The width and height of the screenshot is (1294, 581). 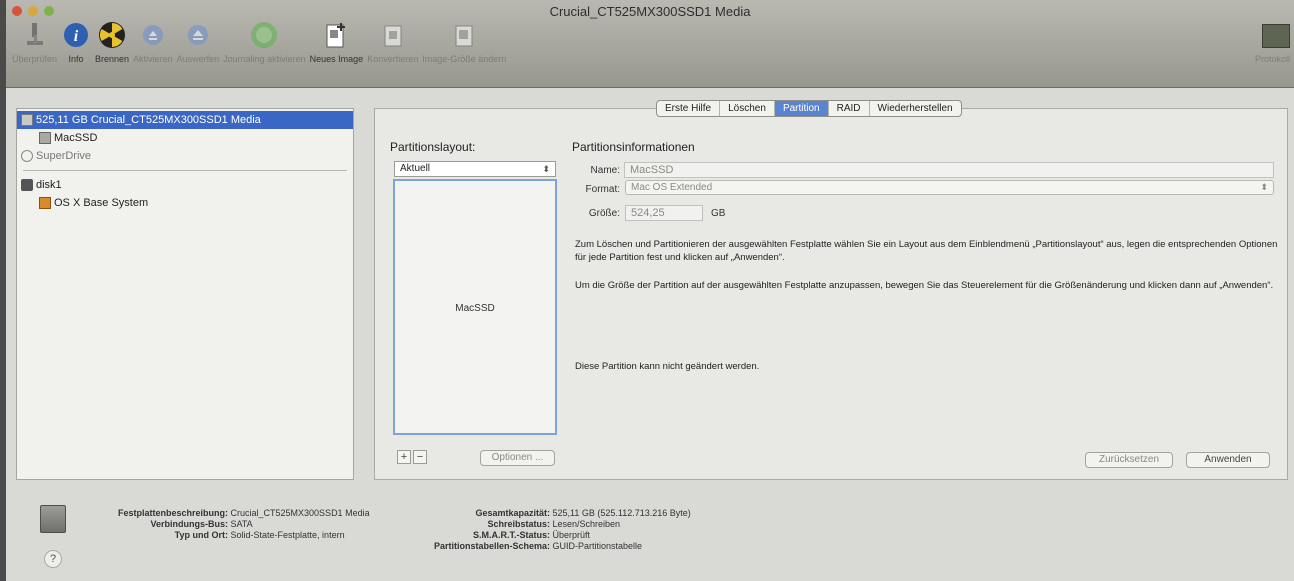 I want to click on partition-layout-heading: Partitionslayout:, so click(x=433, y=147).